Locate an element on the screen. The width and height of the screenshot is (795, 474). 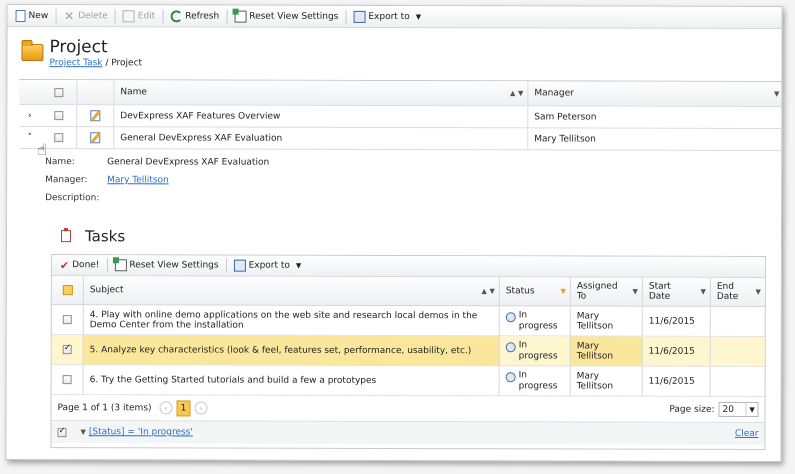
chevron-right-icon: › is located at coordinates (29, 115).